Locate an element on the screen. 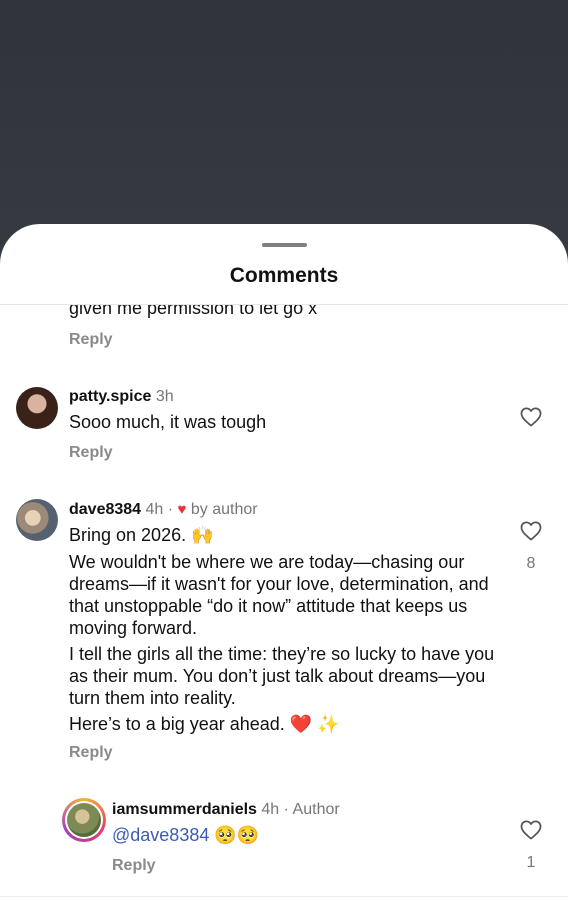 This screenshot has height=900, width=568. author-badge: Author is located at coordinates (316, 809).